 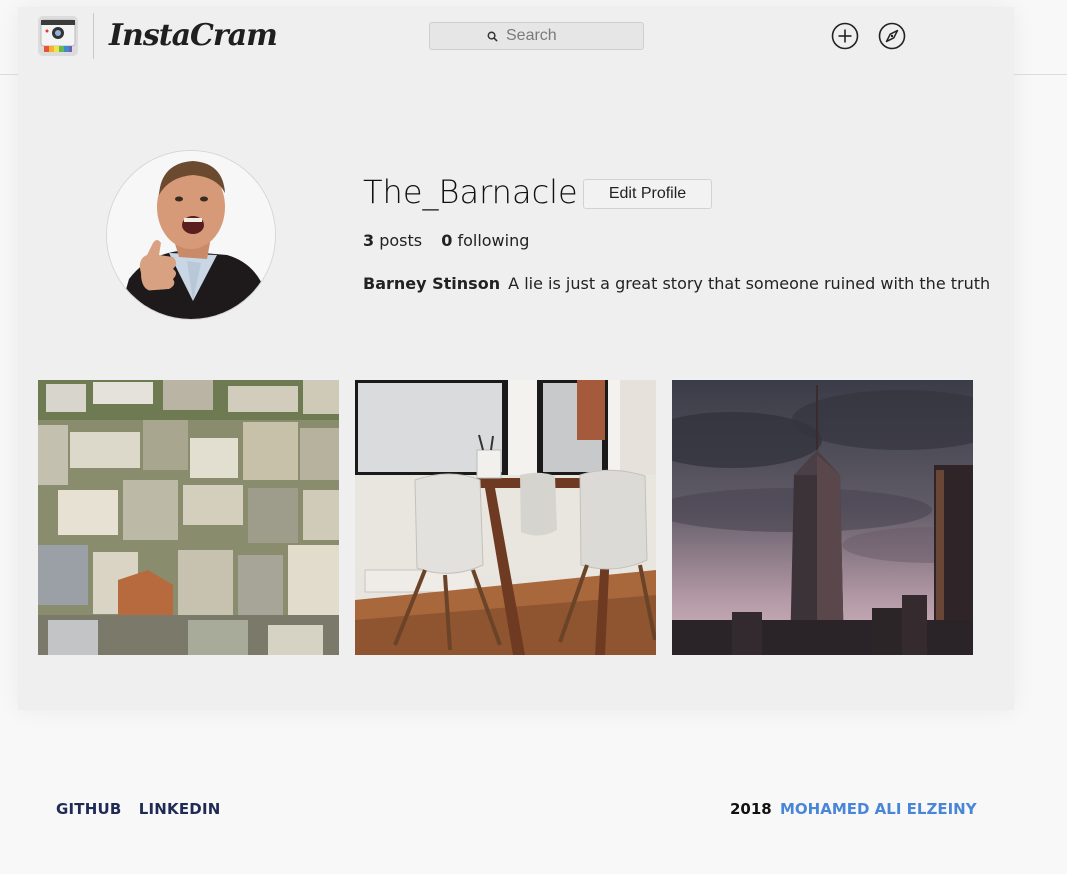 I want to click on skyscraper-dusk-photo, so click(x=822, y=517).